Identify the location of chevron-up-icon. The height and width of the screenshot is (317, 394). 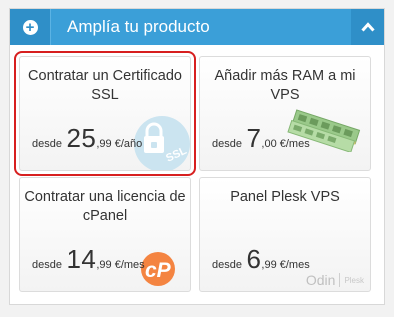
(367, 27).